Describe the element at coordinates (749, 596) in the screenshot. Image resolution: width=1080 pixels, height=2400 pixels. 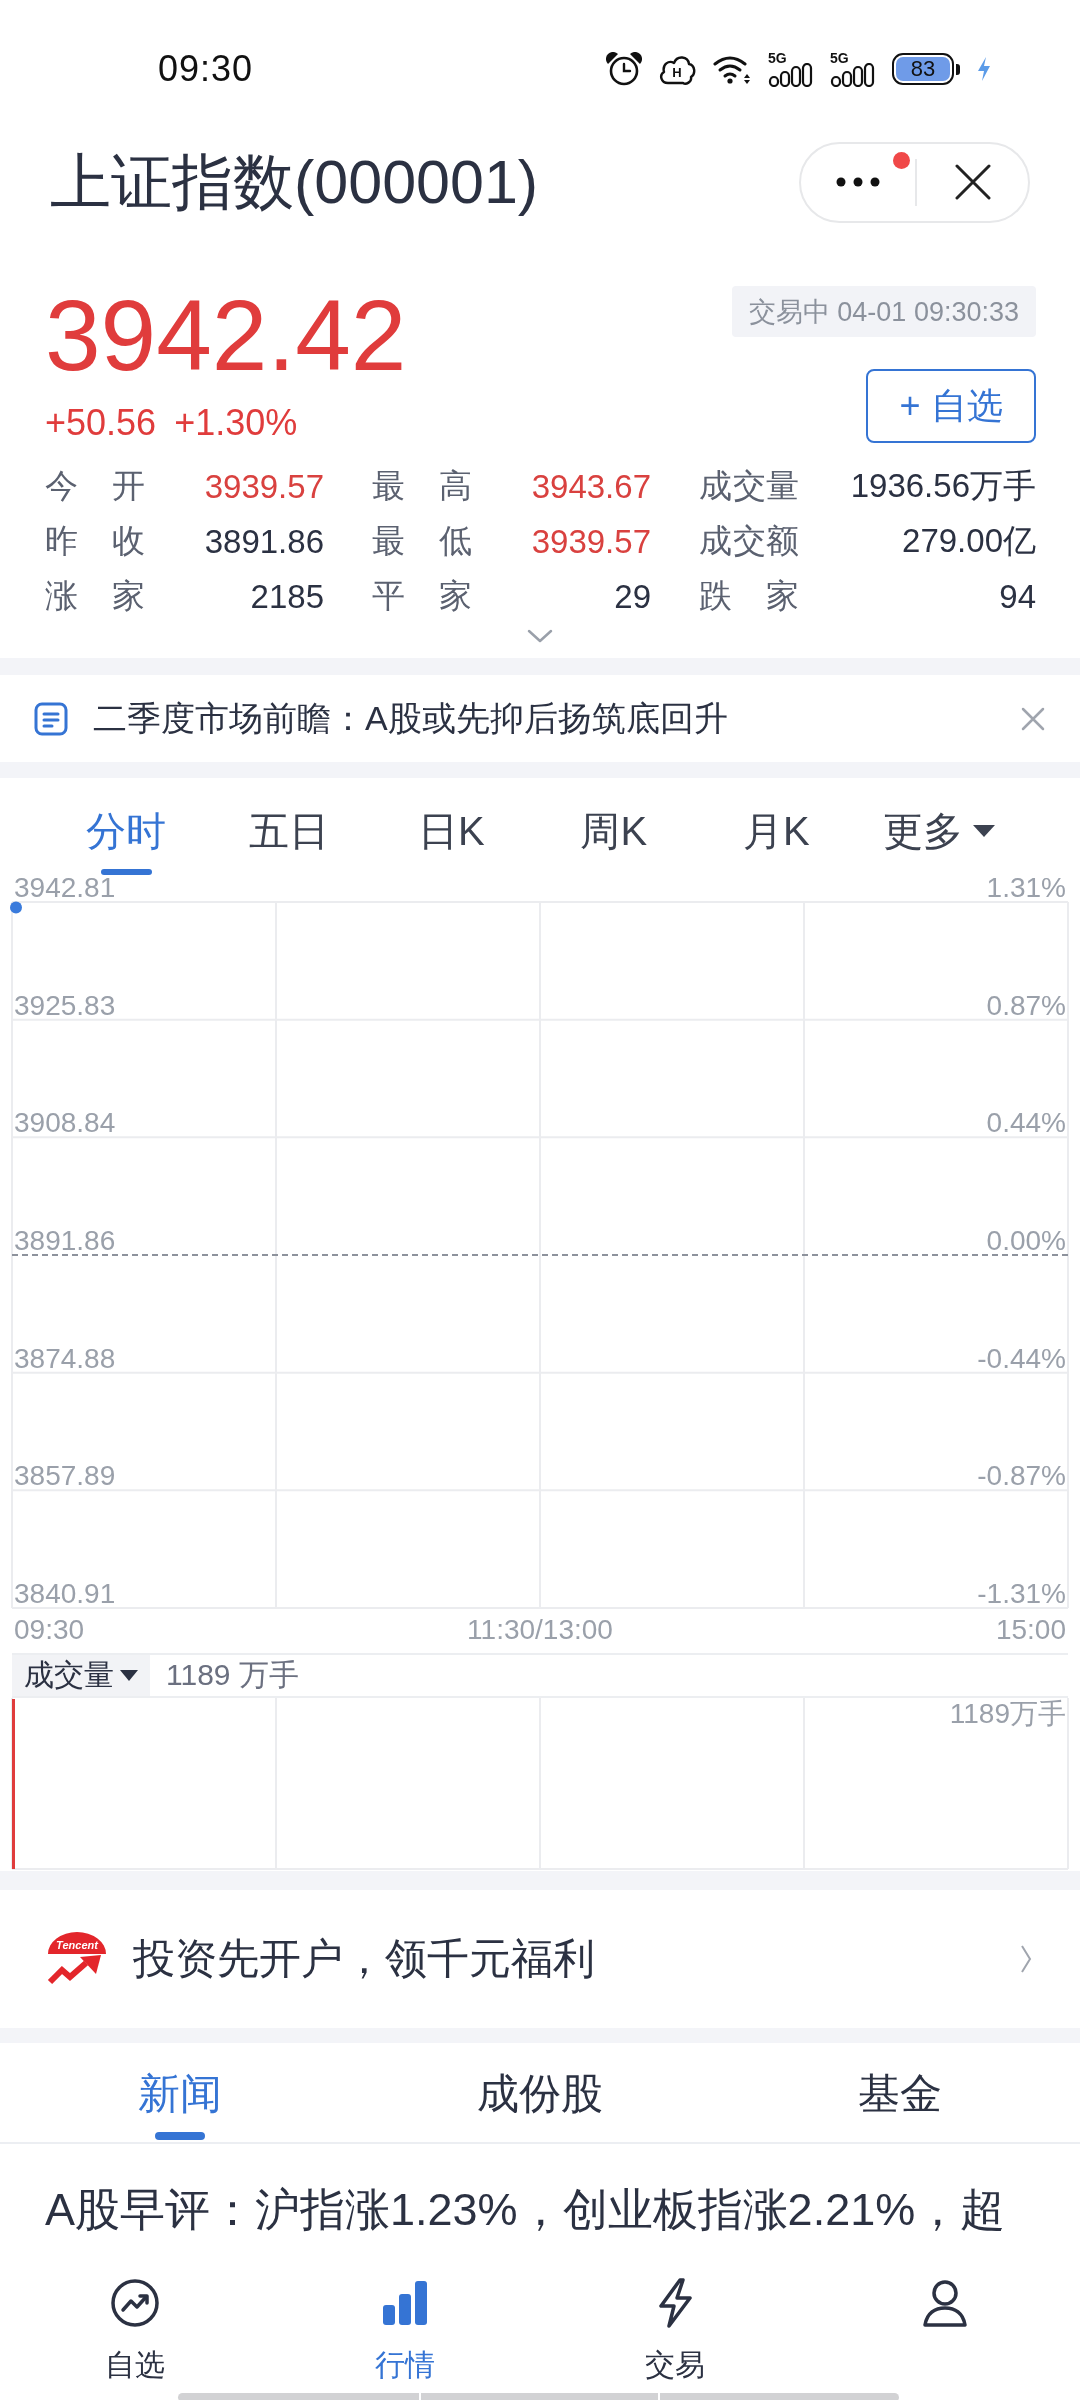
I see `stat-label: 跌 家` at that location.